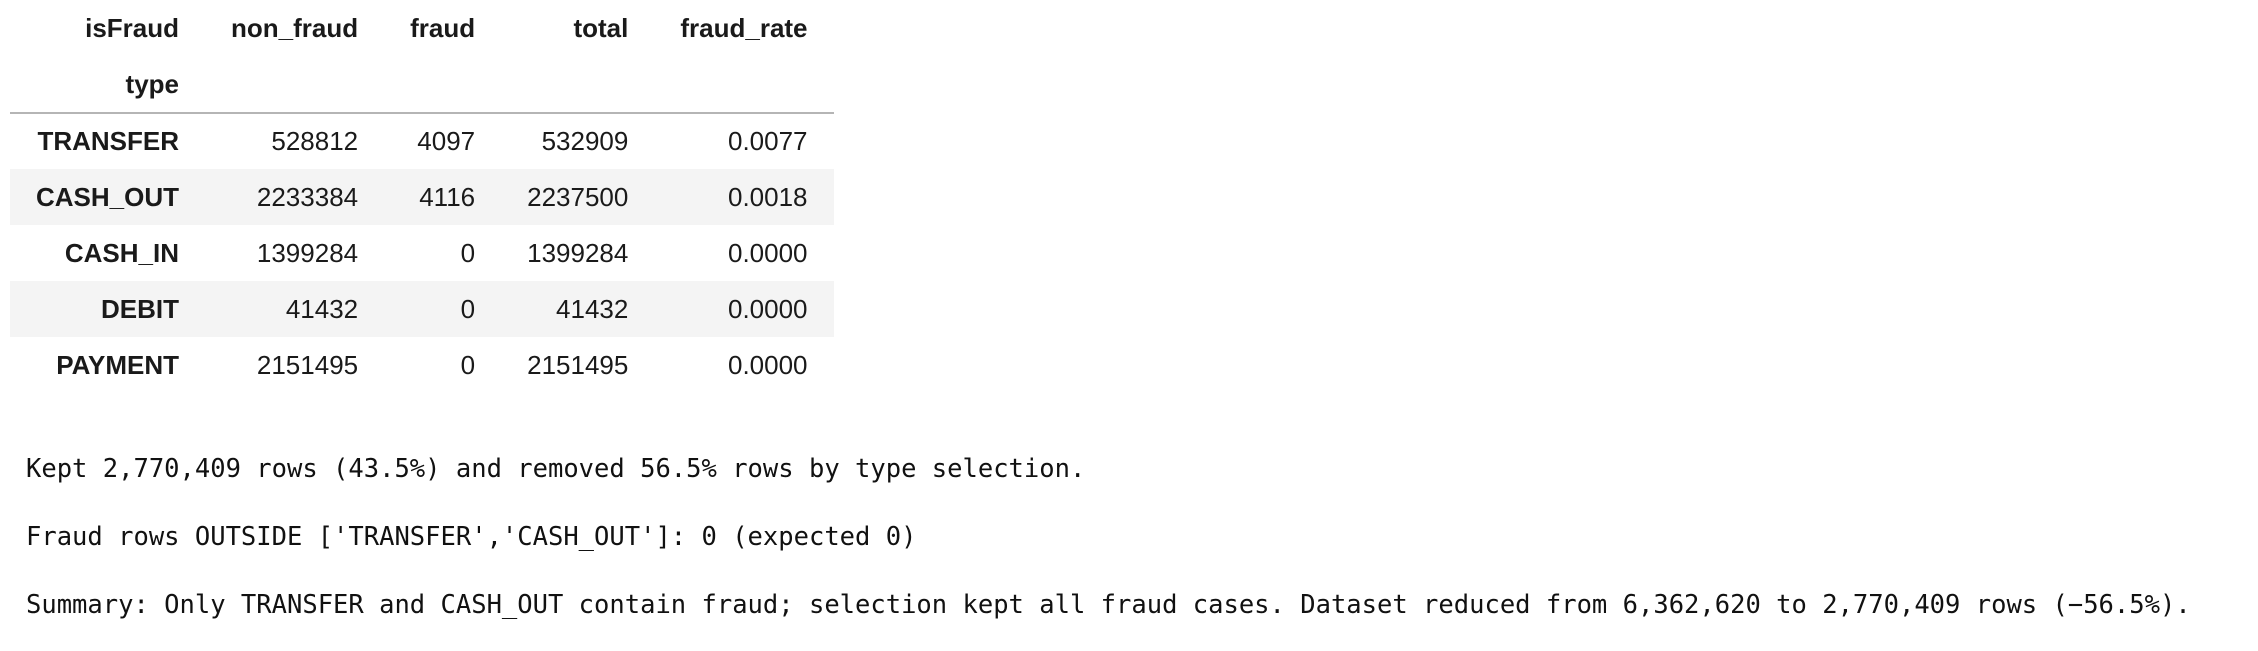  Describe the element at coordinates (140, 308) in the screenshot. I see `row-index-label: DEBIT` at that location.